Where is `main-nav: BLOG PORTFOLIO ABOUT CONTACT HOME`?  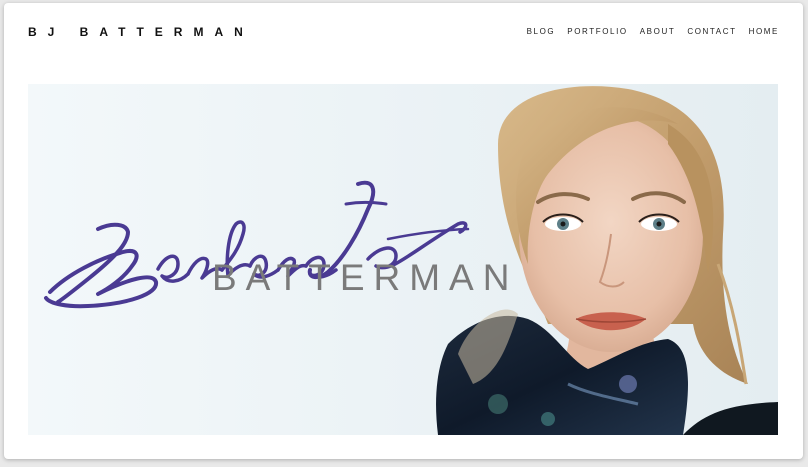 main-nav: BLOG PORTFOLIO ABOUT CONTACT HOME is located at coordinates (653, 31).